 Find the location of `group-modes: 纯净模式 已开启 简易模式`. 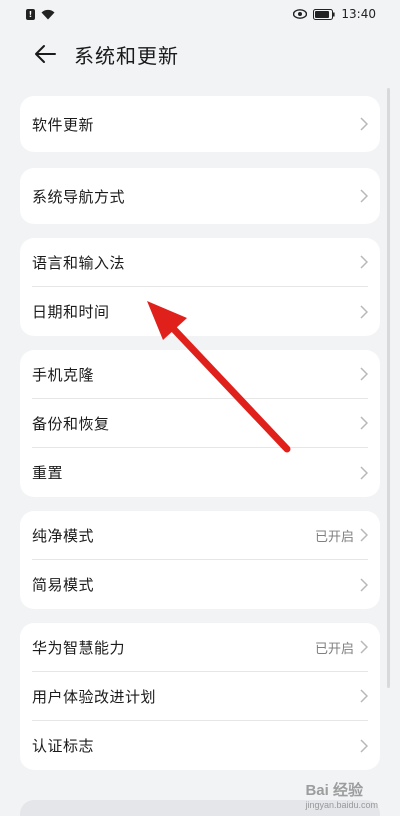

group-modes: 纯净模式 已开启 简易模式 is located at coordinates (200, 560).